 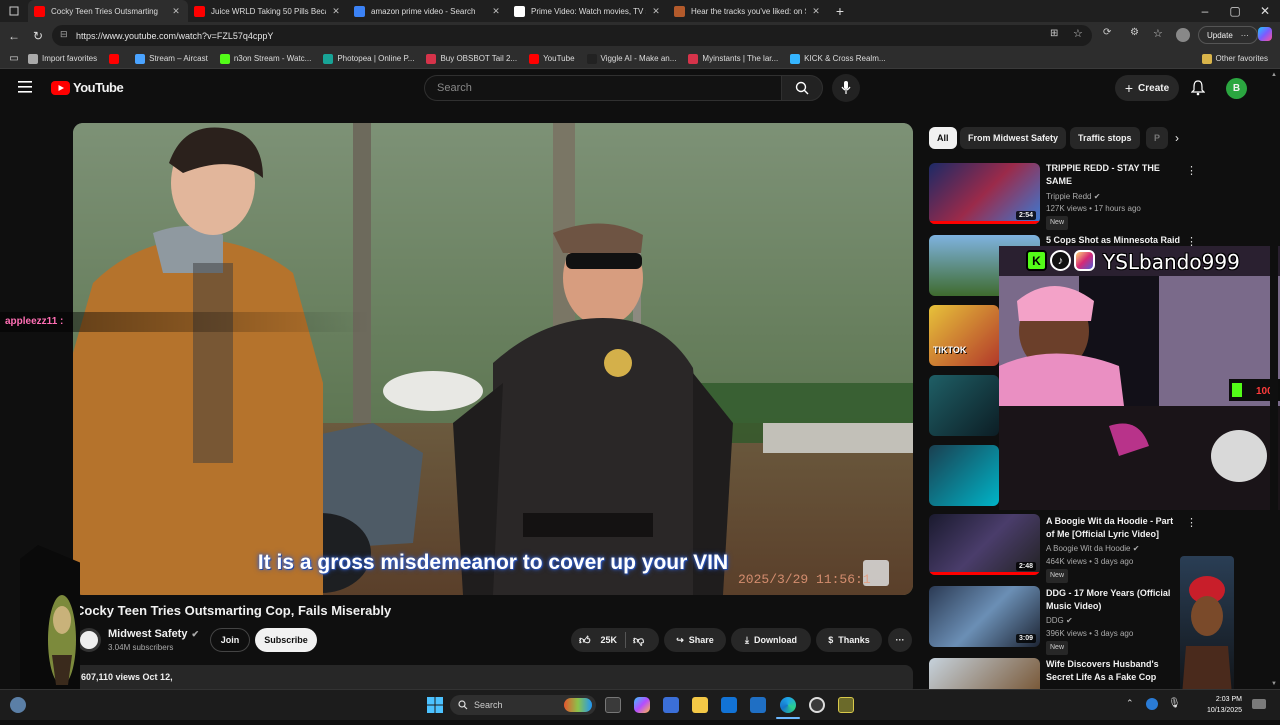 What do you see at coordinates (87, 87) in the screenshot?
I see `youtube-logo: YouTube` at bounding box center [87, 87].